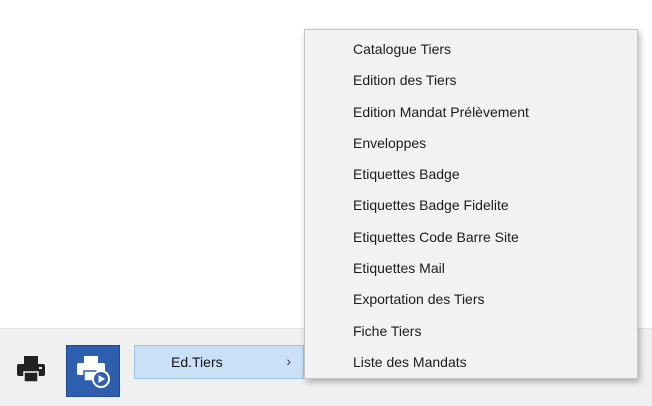  Describe the element at coordinates (471, 362) in the screenshot. I see `menu-item-liste-des-mandats: Liste des Mandats` at that location.